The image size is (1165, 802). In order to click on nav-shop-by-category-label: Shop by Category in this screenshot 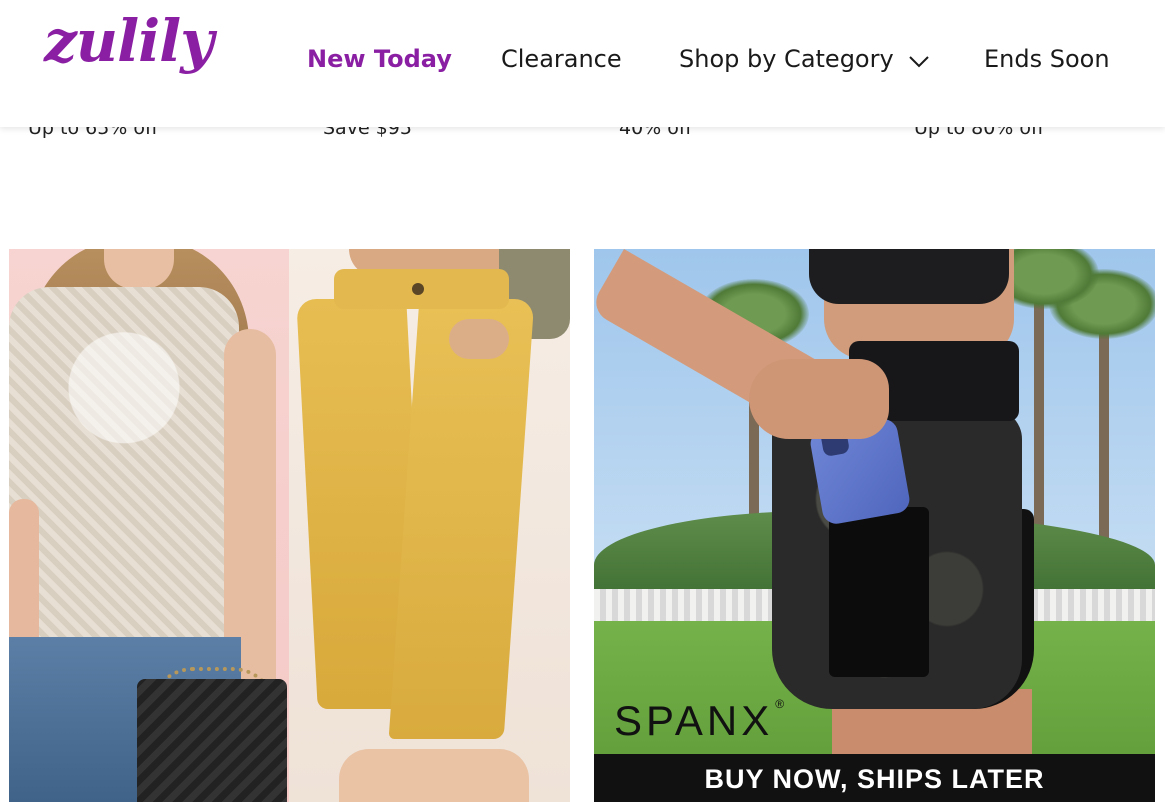, I will do `click(786, 59)`.